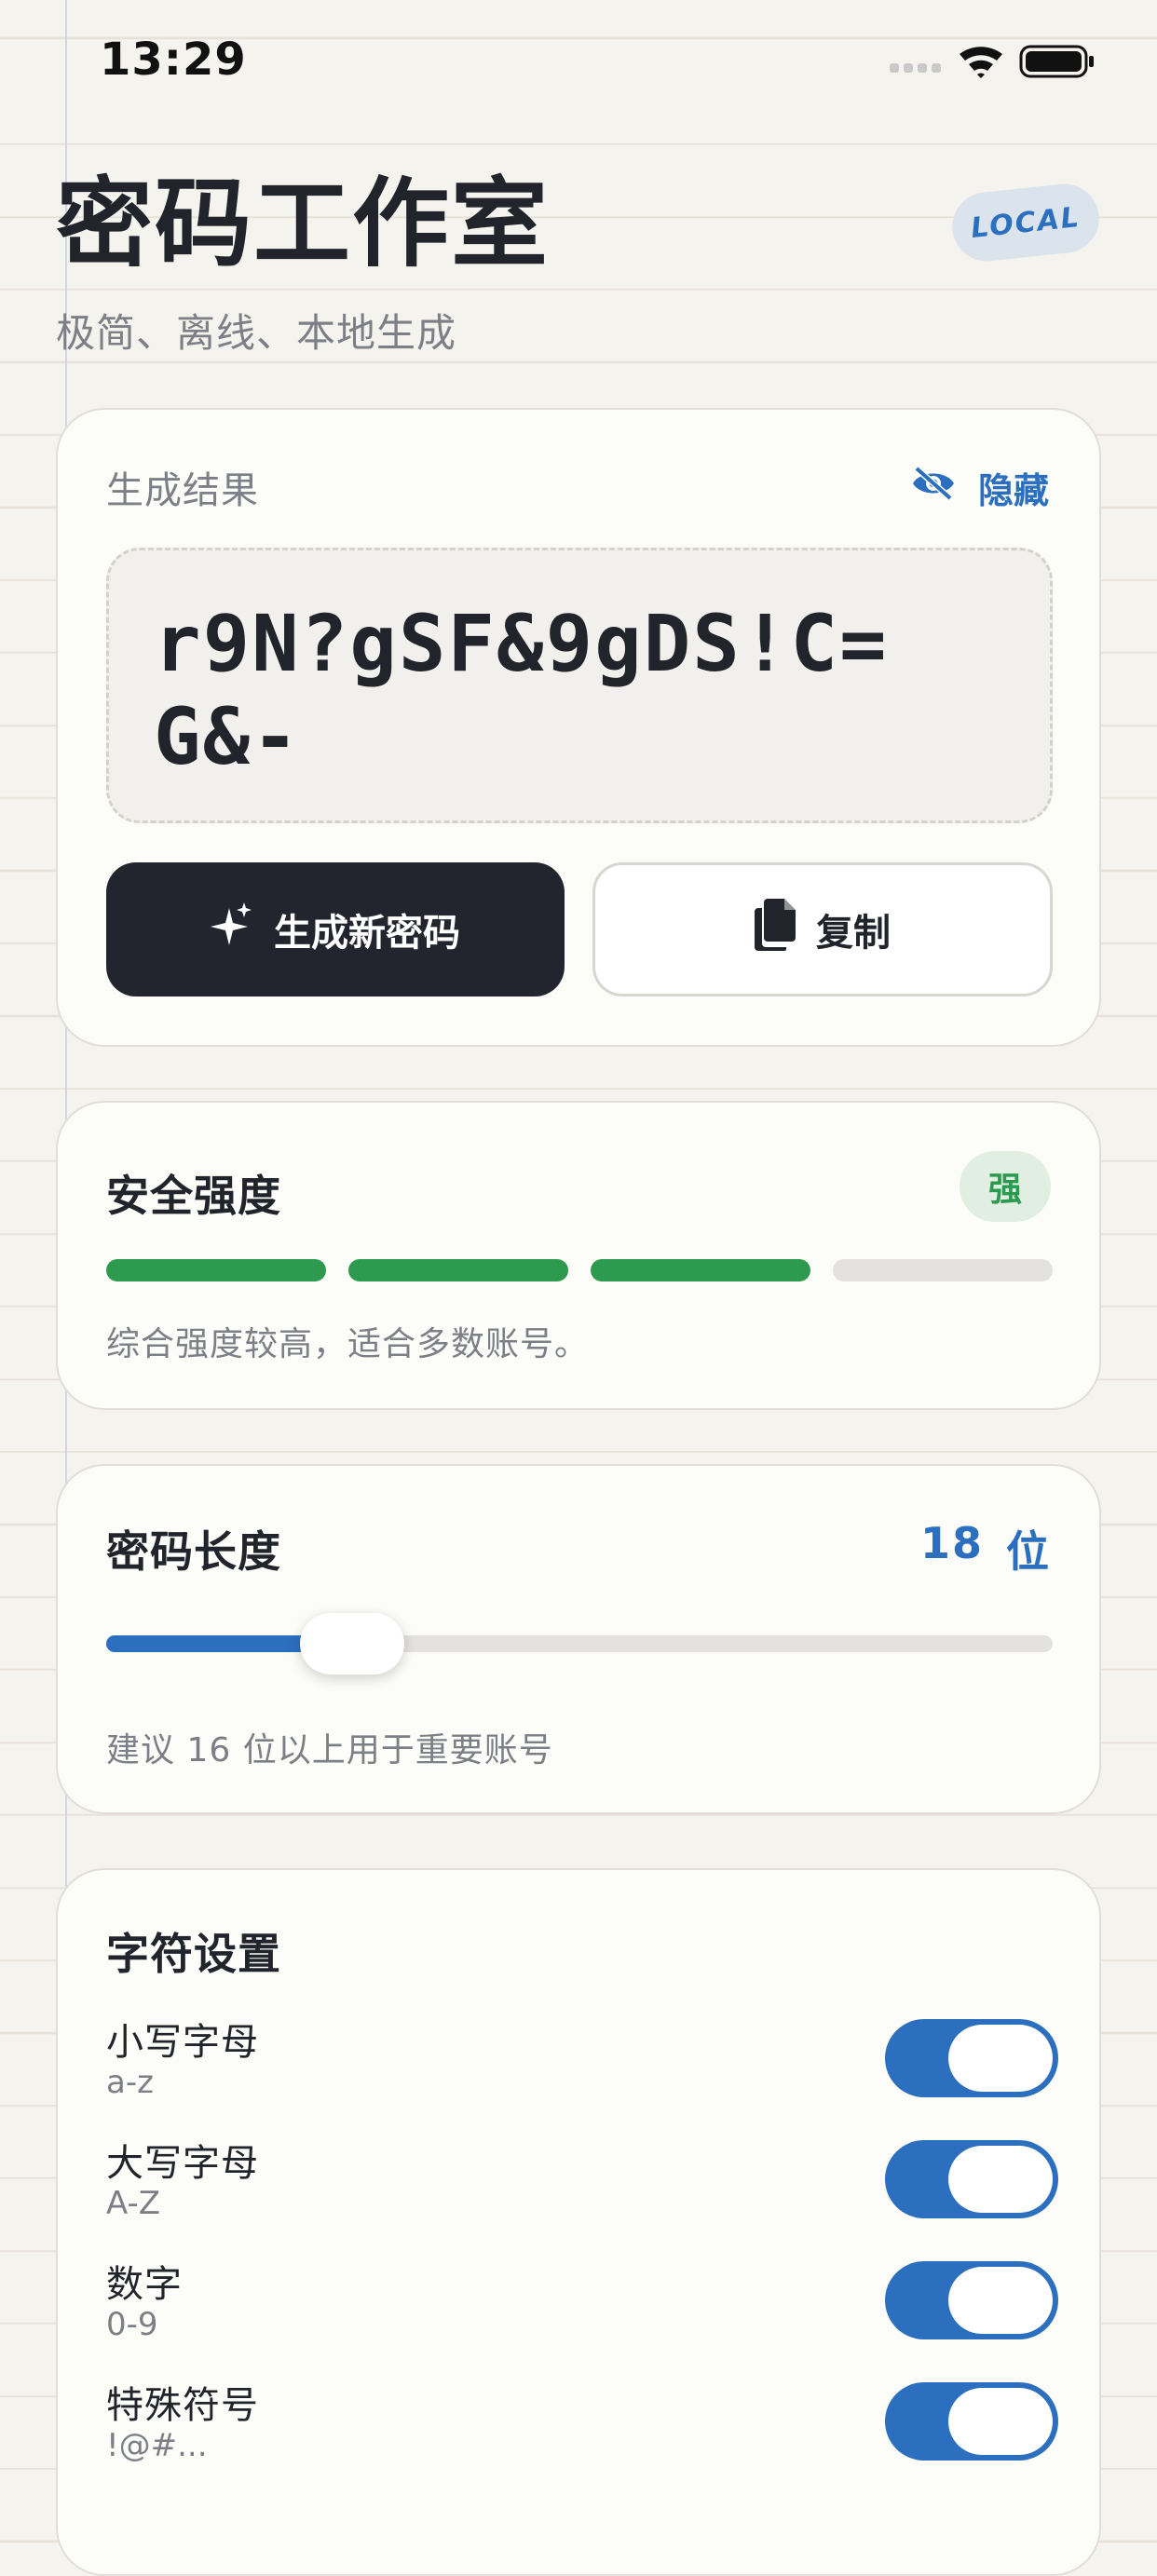  Describe the element at coordinates (182, 2405) in the screenshot. I see `toggle-label: 特殊符号` at that location.